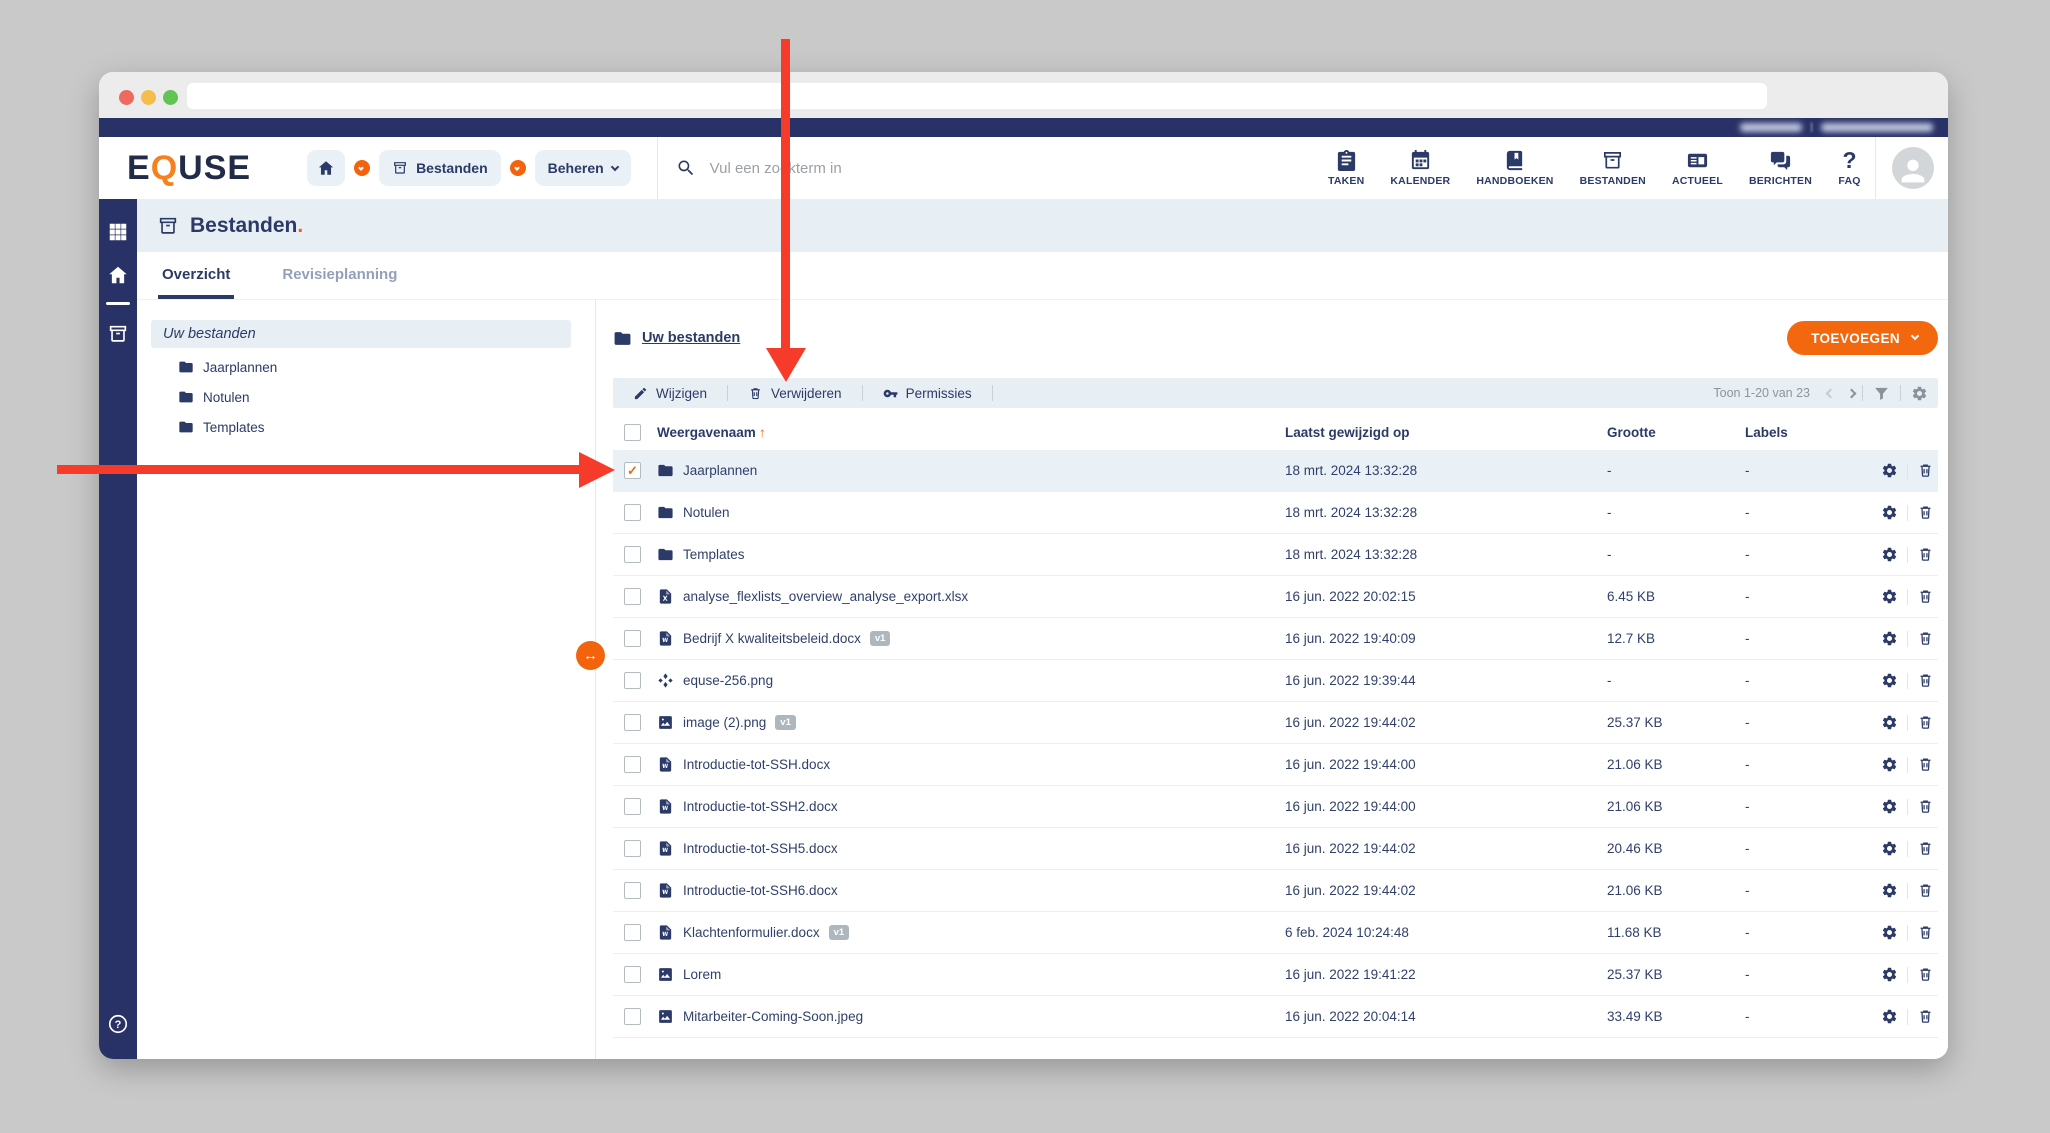 The height and width of the screenshot is (1133, 2050). I want to click on column-header-grootte: Grootte, so click(1676, 432).